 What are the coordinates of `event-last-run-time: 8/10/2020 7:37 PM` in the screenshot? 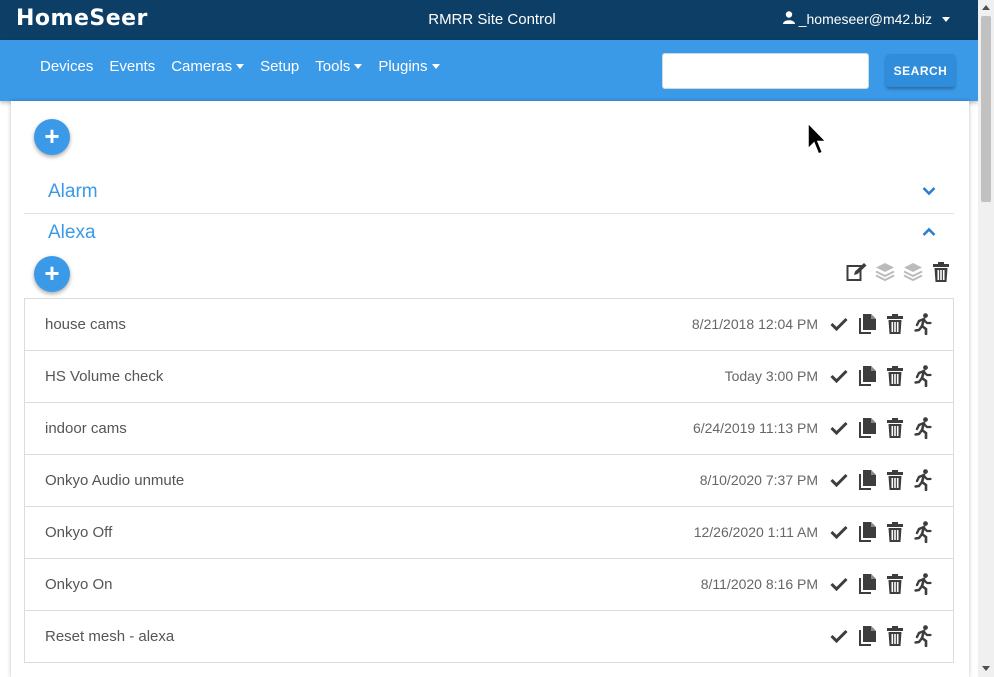 It's located at (758, 480).